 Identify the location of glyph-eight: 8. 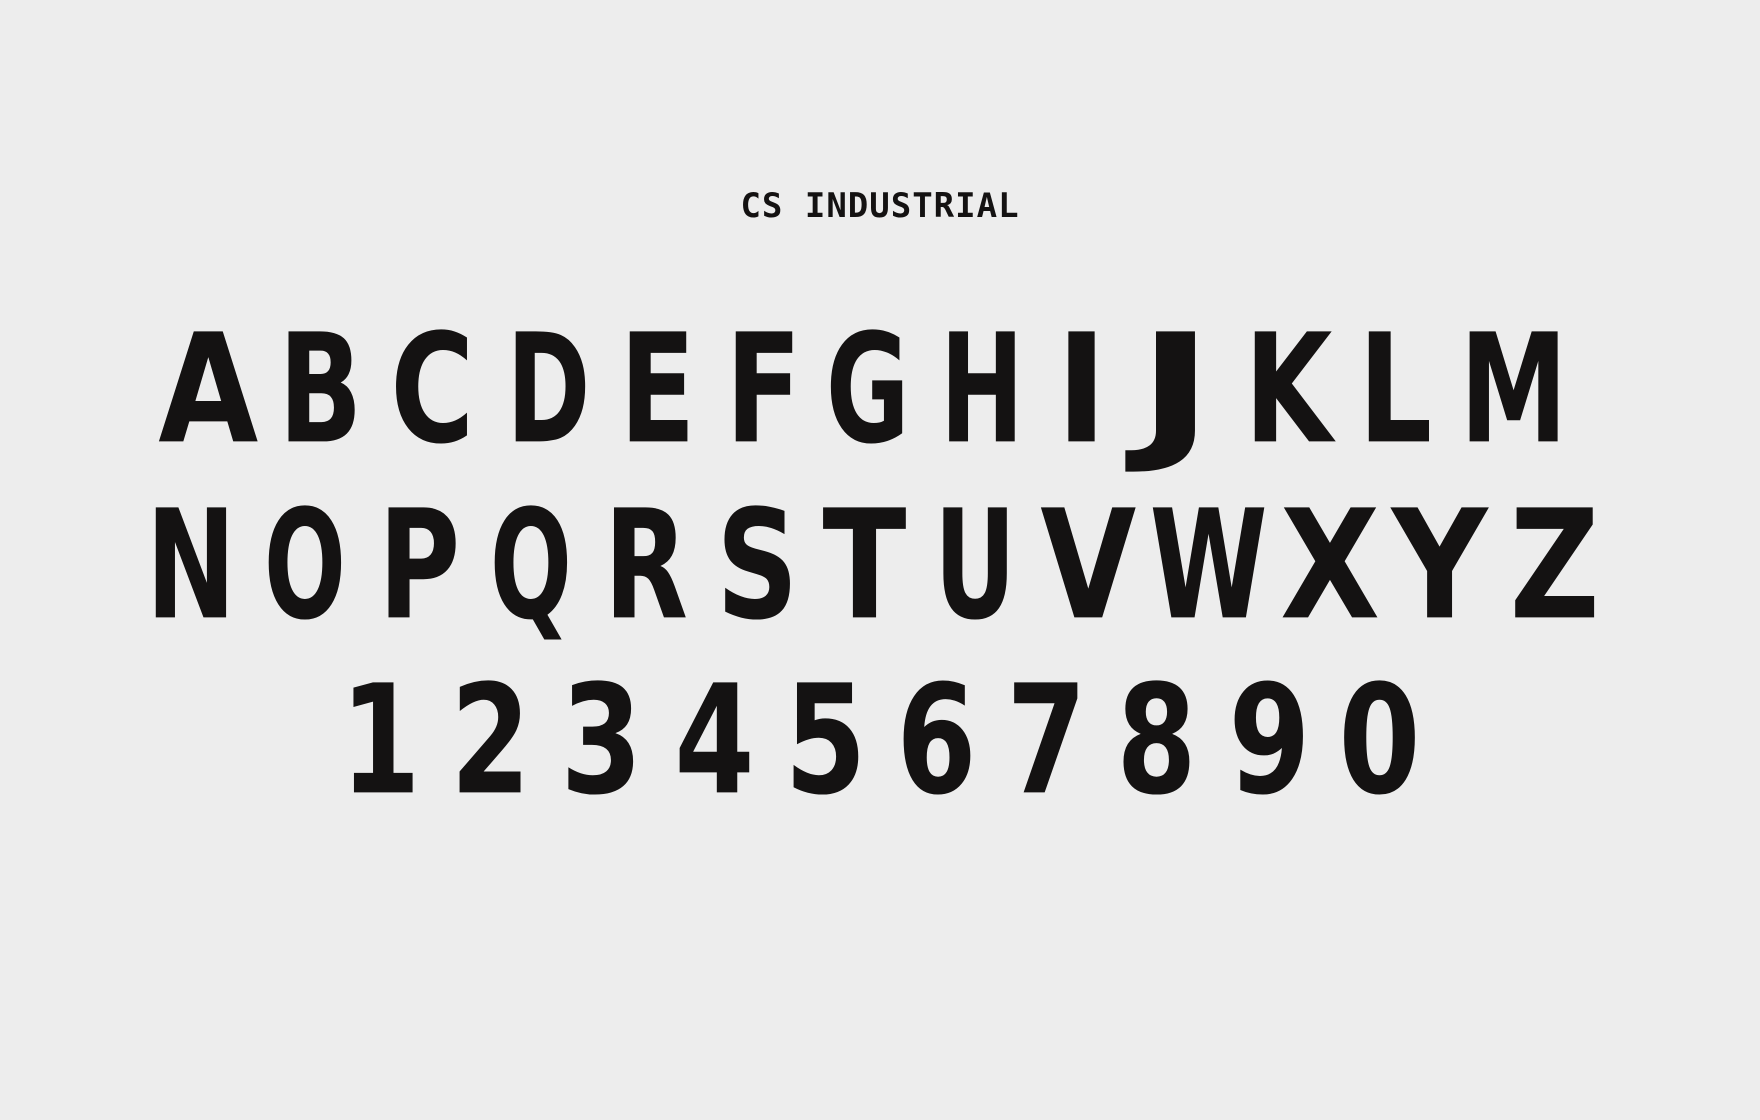
(1156, 740).